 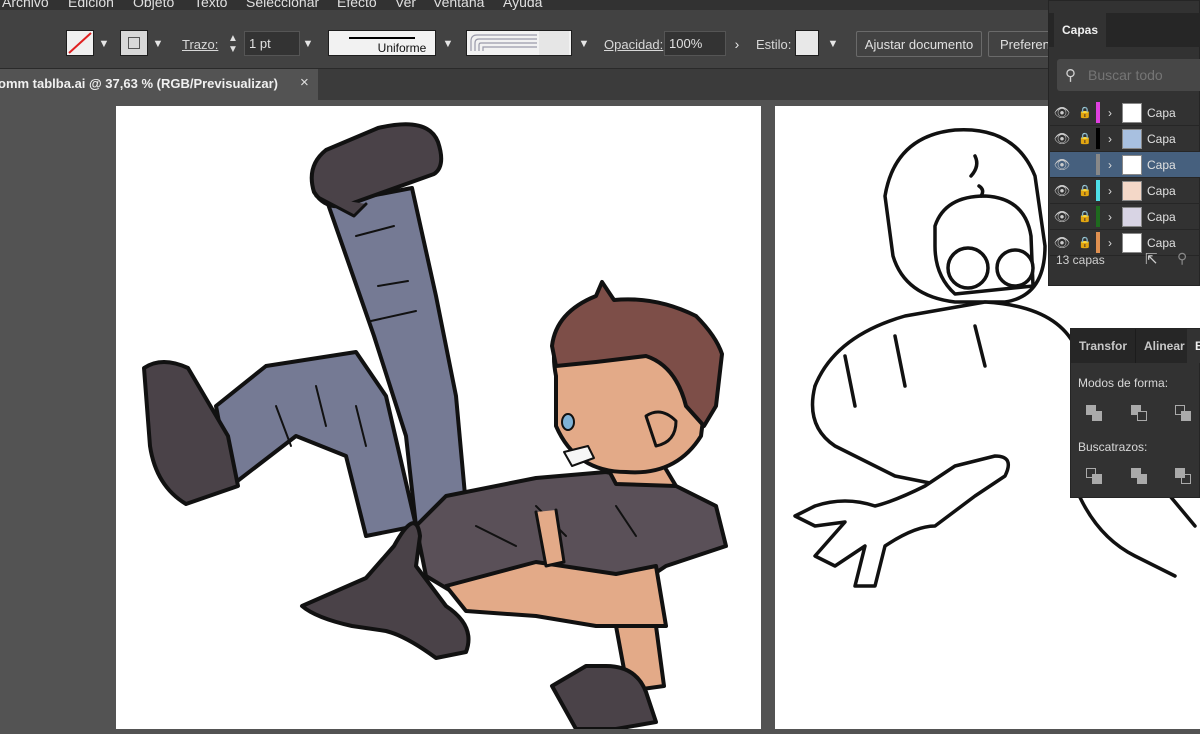 I want to click on fill-dropdown-chevron-icon: ▼, so click(x=104, y=44).